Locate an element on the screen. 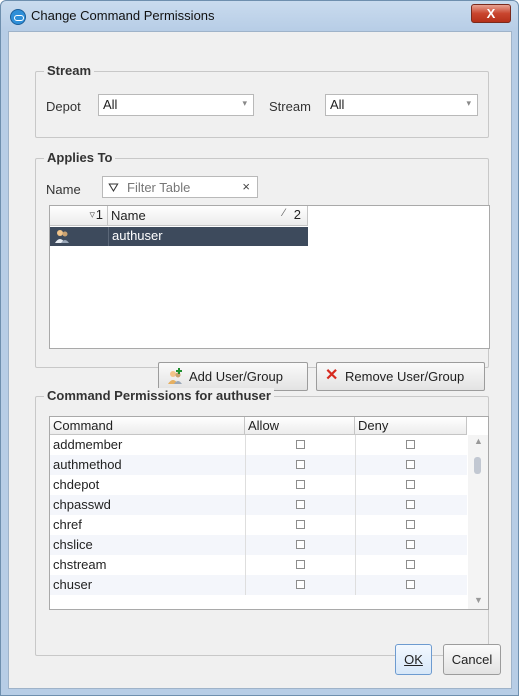 Image resolution: width=519 pixels, height=696 pixels. command-name: chref is located at coordinates (67, 524).